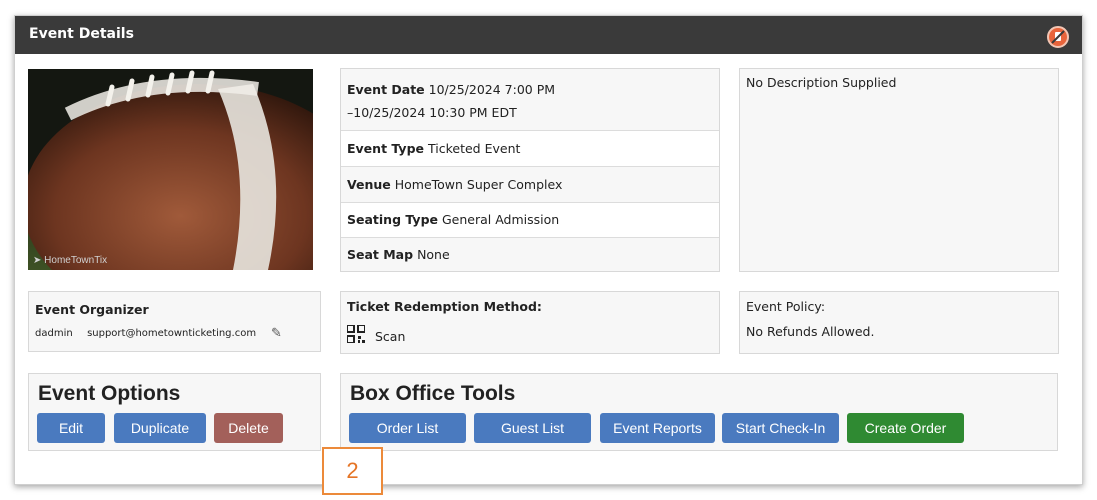 The image size is (1097, 500). I want to click on seat-map-row: Seat Map None, so click(530, 254).